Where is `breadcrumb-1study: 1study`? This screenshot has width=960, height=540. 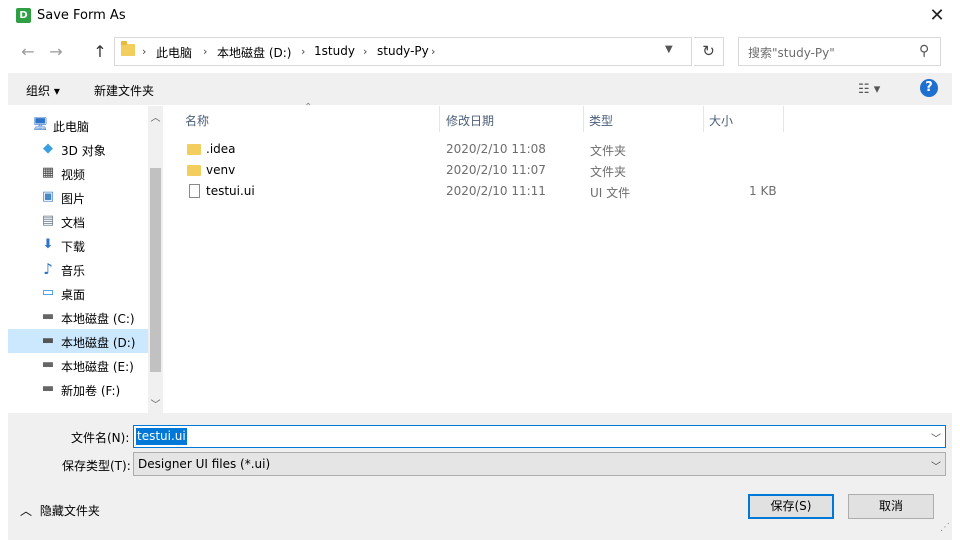 breadcrumb-1study: 1study is located at coordinates (334, 51).